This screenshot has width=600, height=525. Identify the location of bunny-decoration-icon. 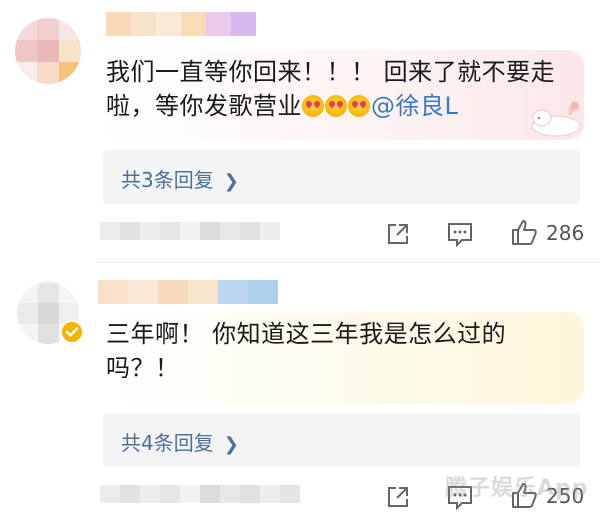
(556, 119).